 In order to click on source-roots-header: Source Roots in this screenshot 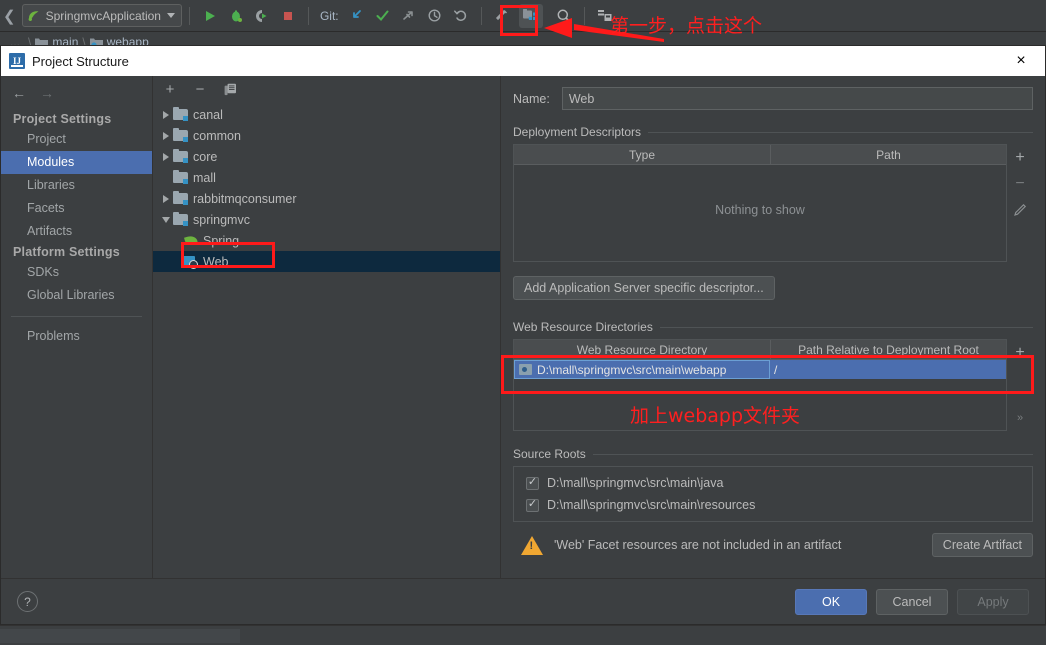, I will do `click(773, 454)`.